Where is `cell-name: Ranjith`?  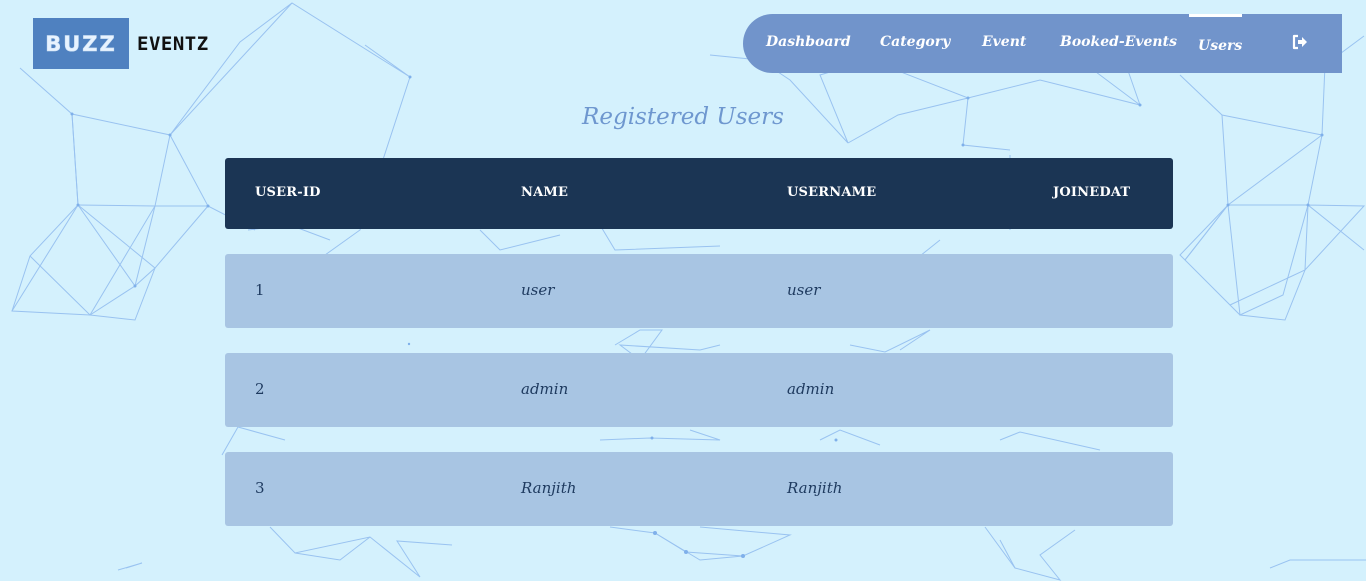
cell-name: Ranjith is located at coordinates (549, 488).